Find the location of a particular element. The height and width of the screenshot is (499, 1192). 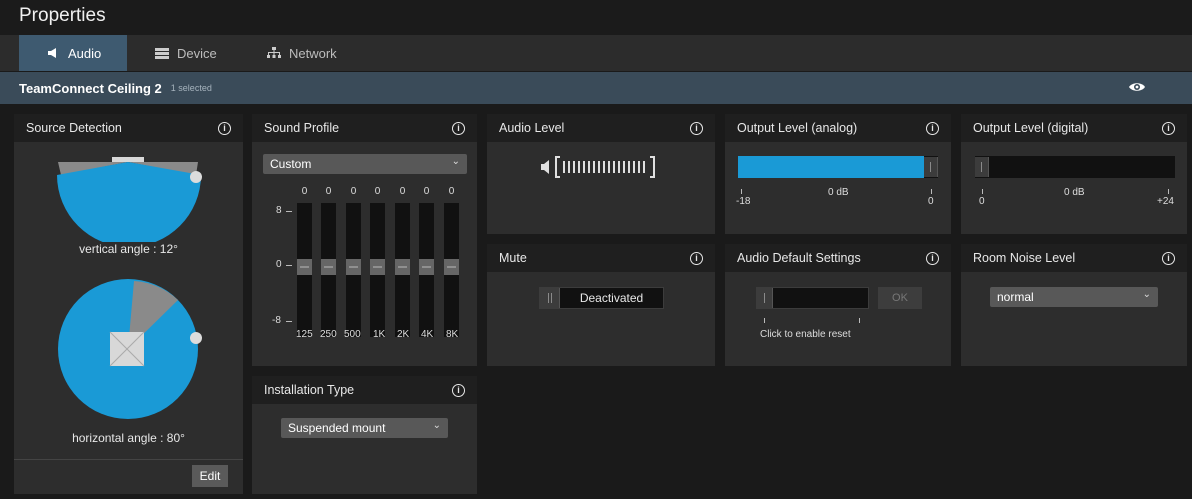

sound-profile-select: Custom ⌄ is located at coordinates (365, 164).